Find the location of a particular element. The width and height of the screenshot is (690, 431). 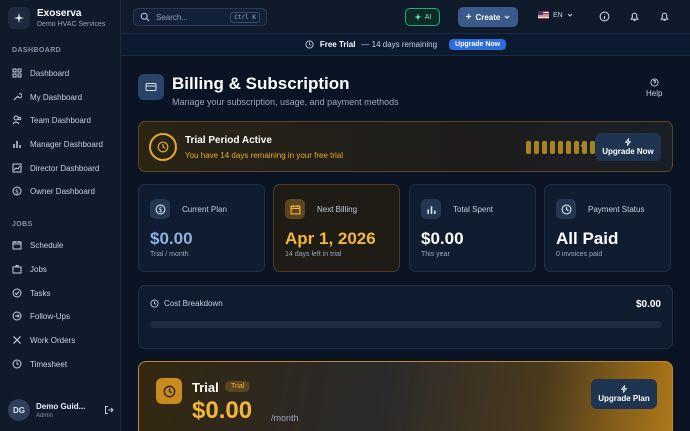

briefcase-icon is located at coordinates (17, 269).